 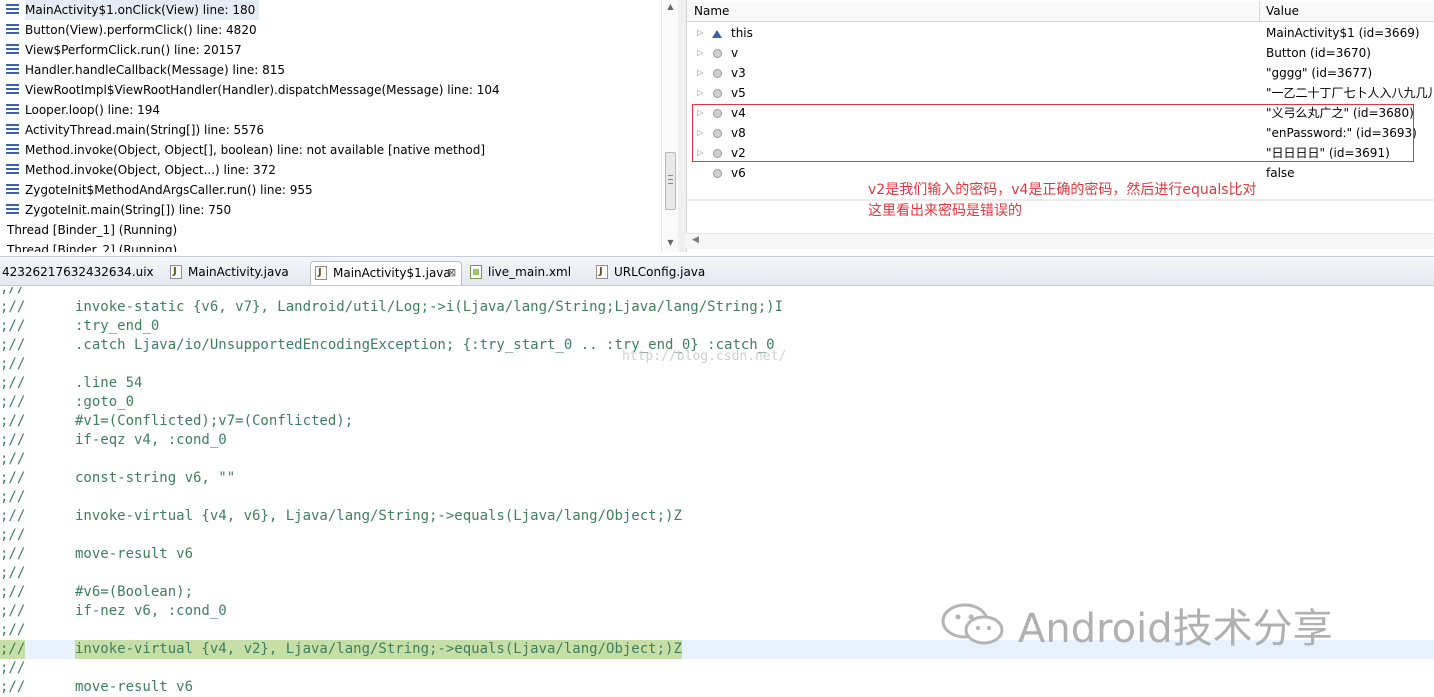 I want to click on code-line: ;// #v1=(Conflicted);v7=(Conflicted);, so click(x=717, y=421).